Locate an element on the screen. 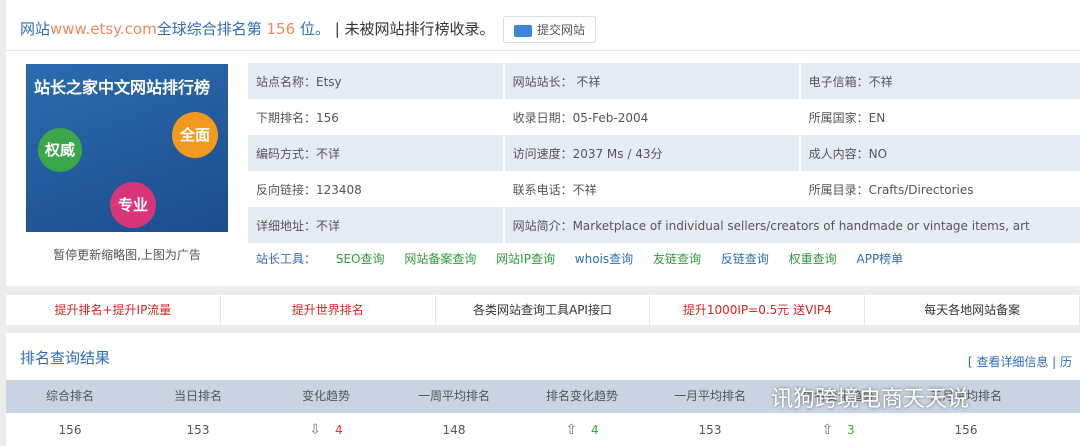 This screenshot has height=446, width=1080. domain-link: www.etsy.com is located at coordinates (103, 29).